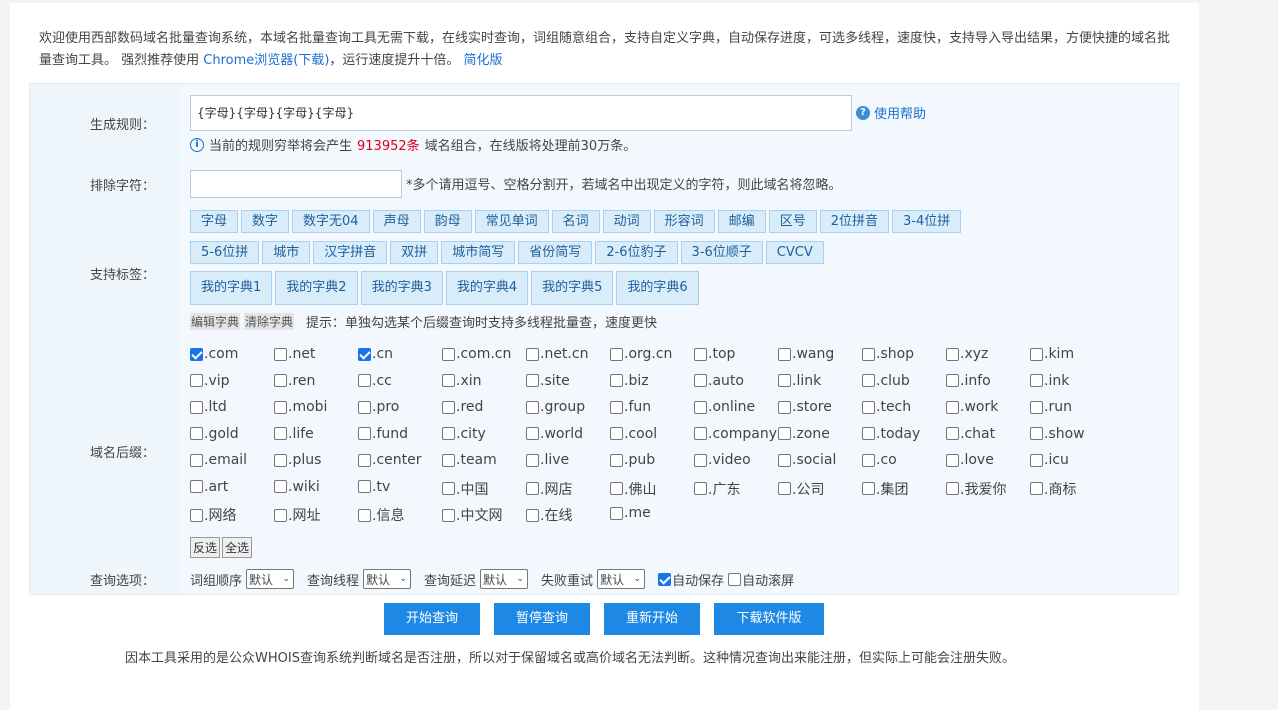  I want to click on suffix-option: .info, so click(968, 381).